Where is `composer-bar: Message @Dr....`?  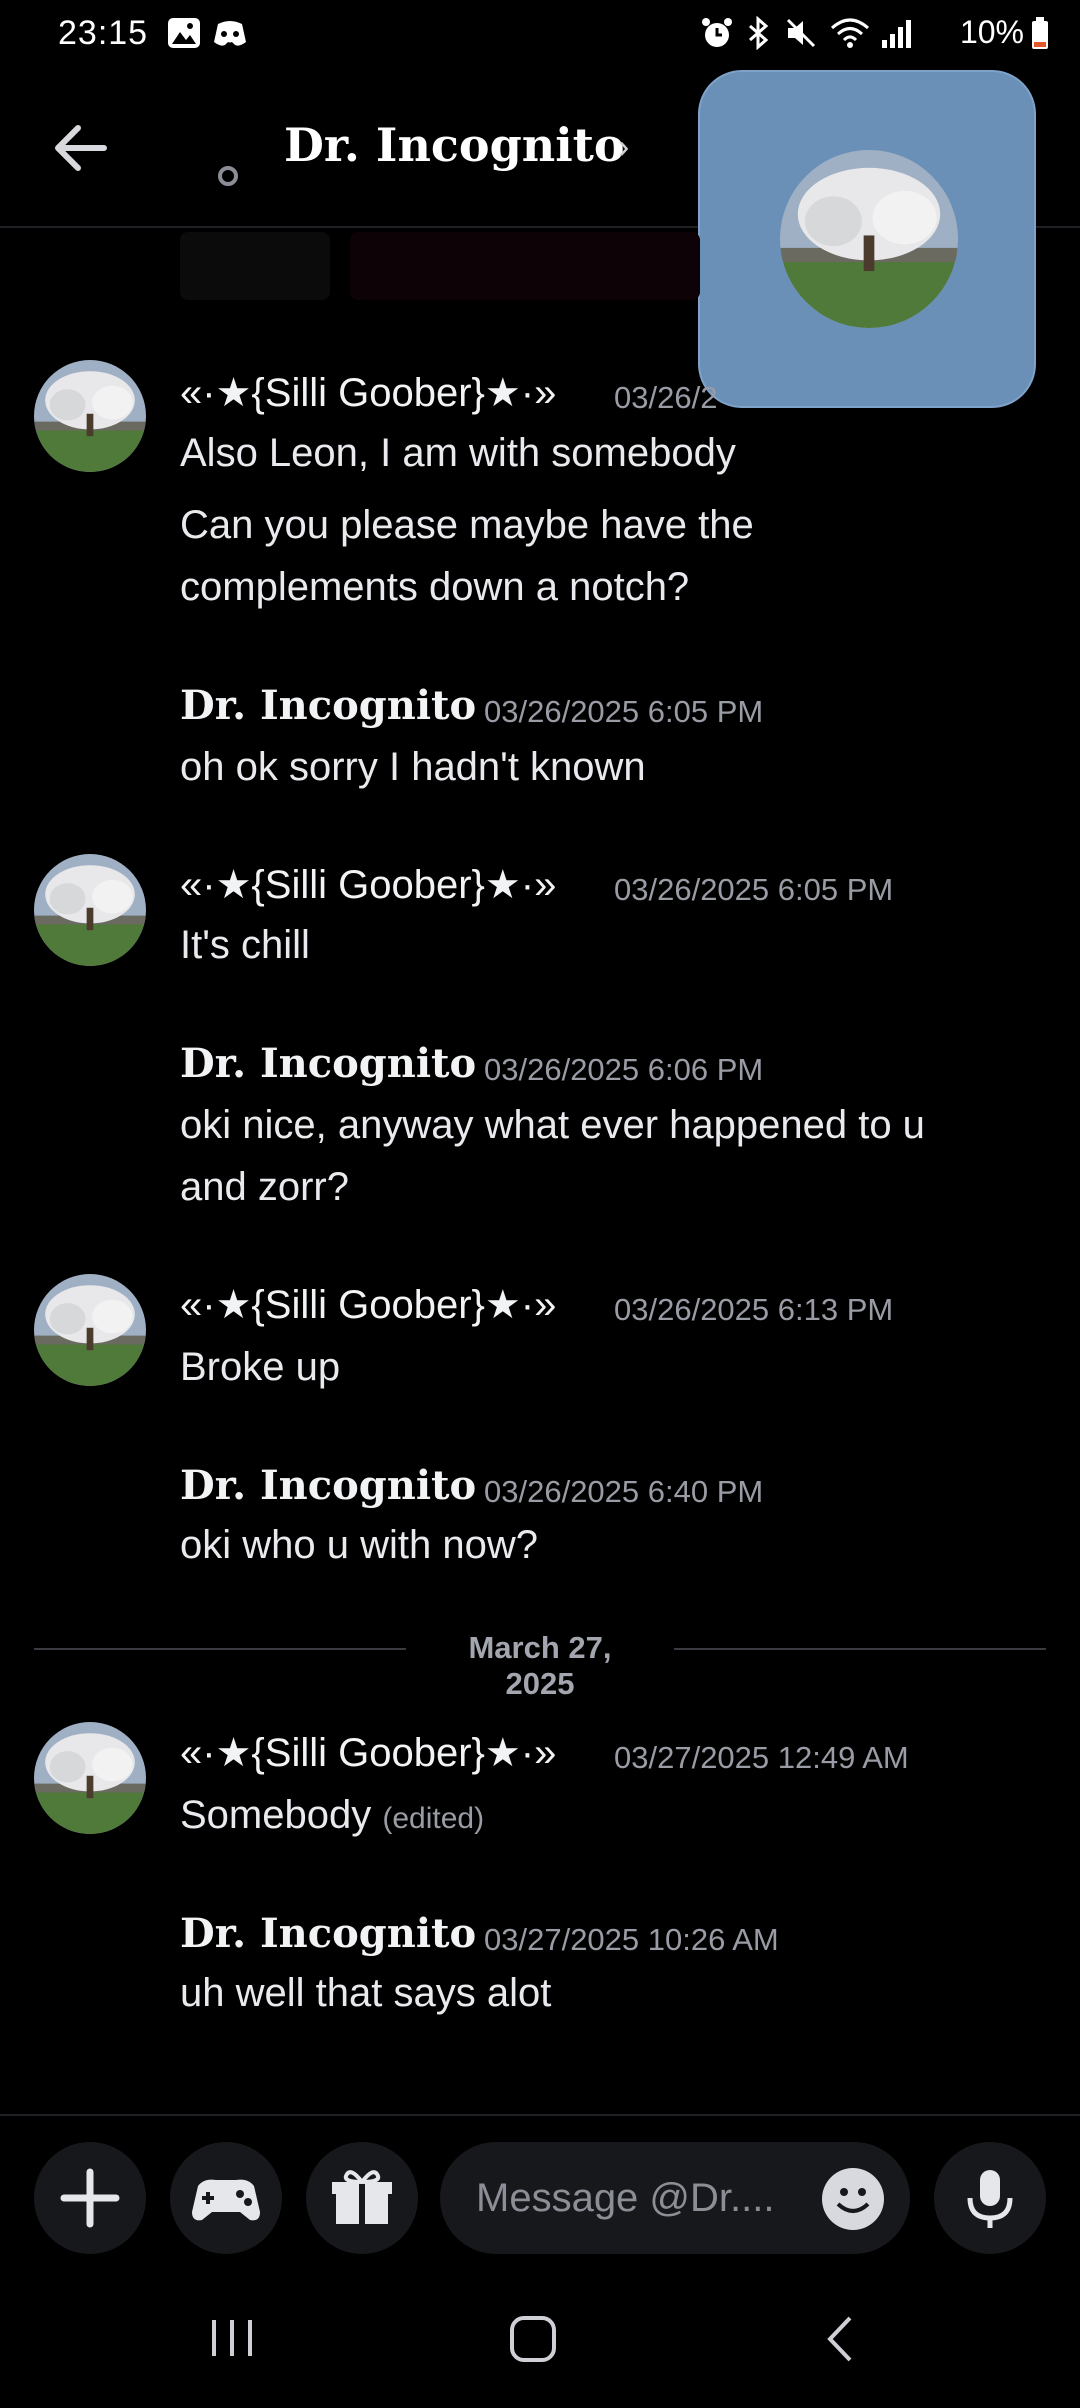 composer-bar: Message @Dr.... is located at coordinates (540, 2190).